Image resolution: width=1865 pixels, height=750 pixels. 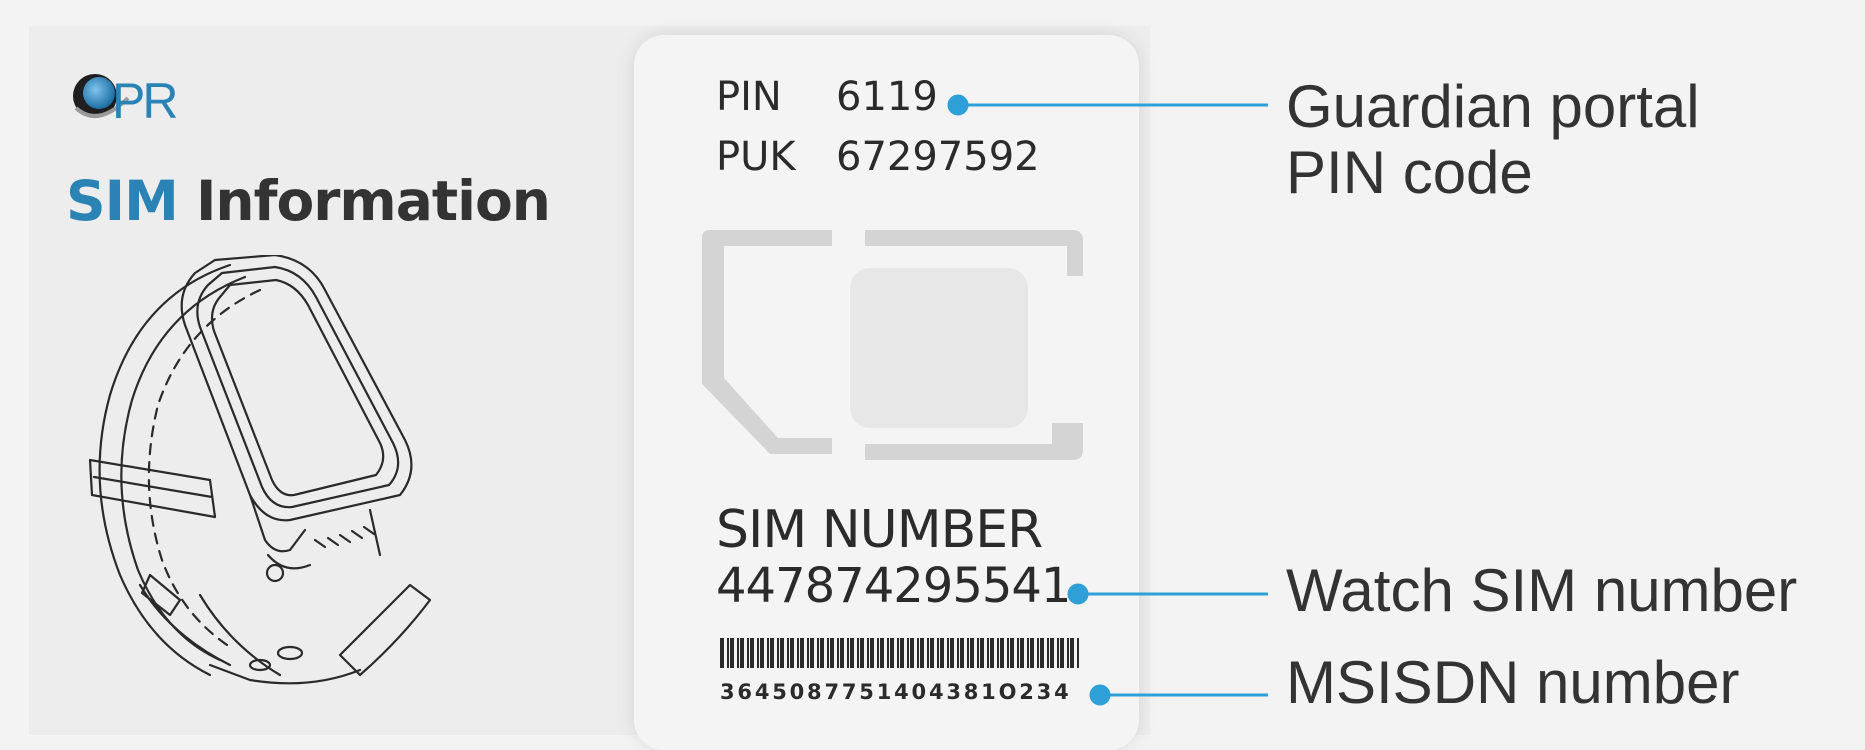 I want to click on sim-number-callout-label: Watch SIM number, so click(x=1542, y=590).